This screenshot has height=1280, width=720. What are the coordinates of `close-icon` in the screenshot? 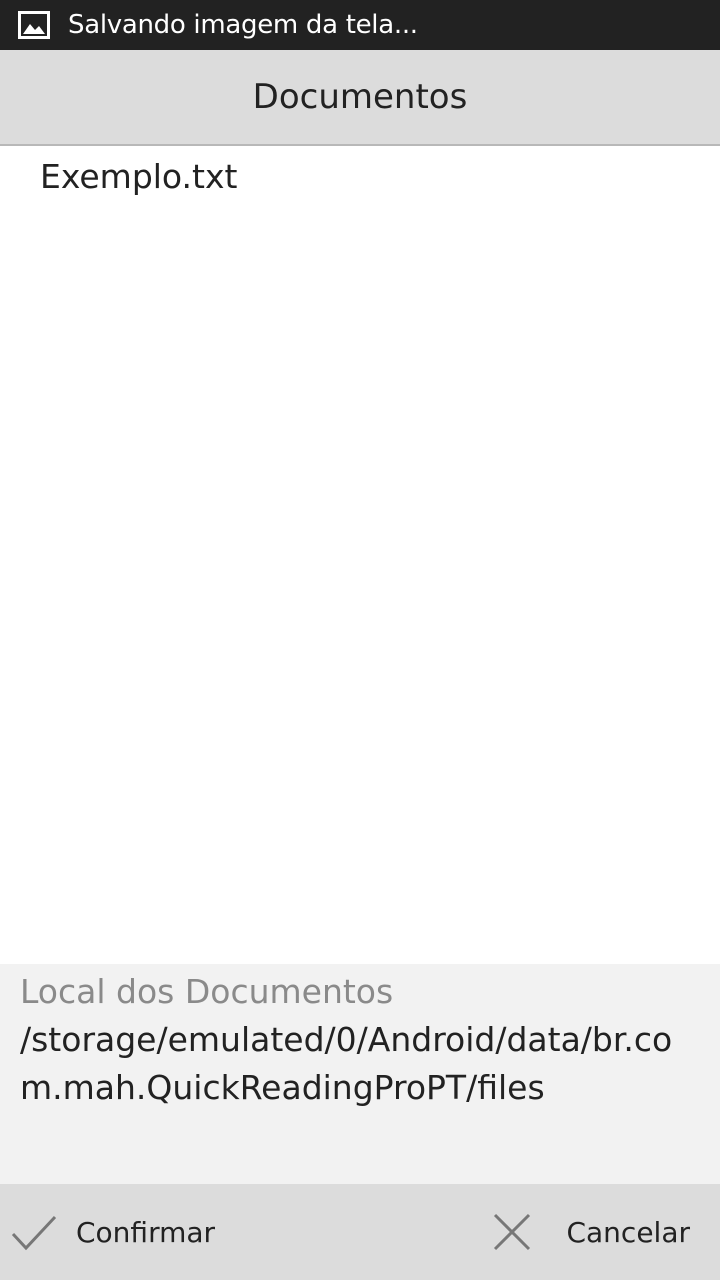 It's located at (512, 1232).